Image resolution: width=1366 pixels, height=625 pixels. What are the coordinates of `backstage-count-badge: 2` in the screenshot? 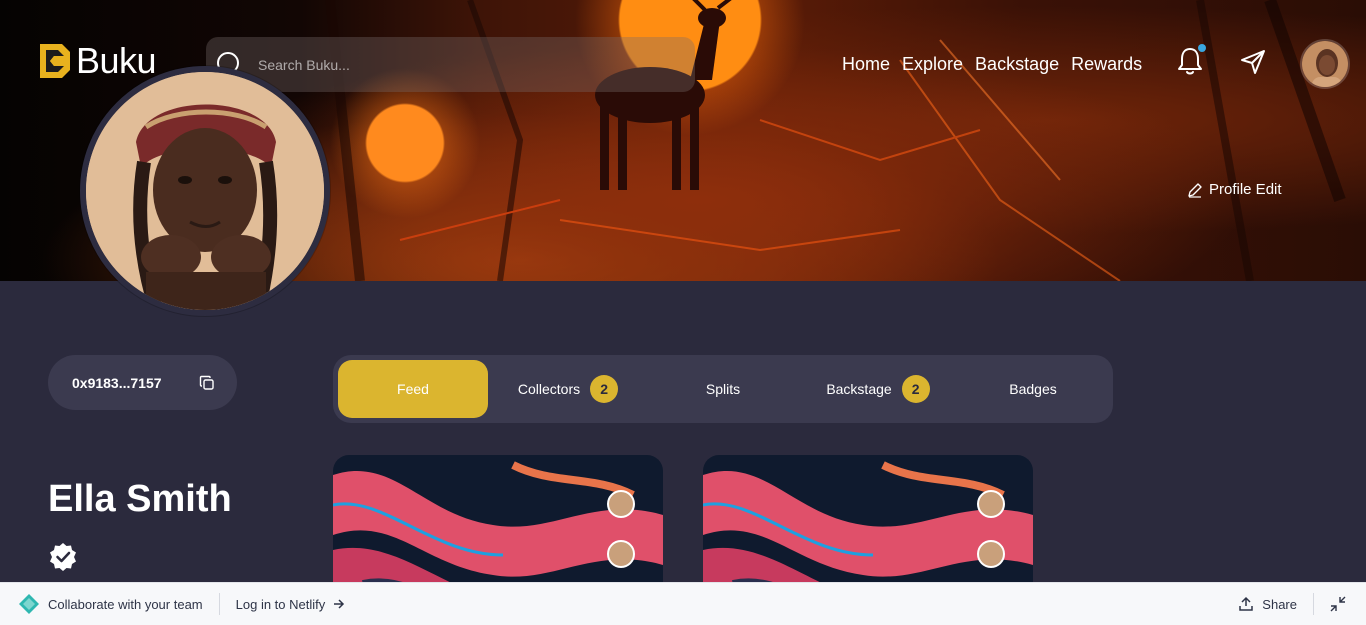 It's located at (915, 389).